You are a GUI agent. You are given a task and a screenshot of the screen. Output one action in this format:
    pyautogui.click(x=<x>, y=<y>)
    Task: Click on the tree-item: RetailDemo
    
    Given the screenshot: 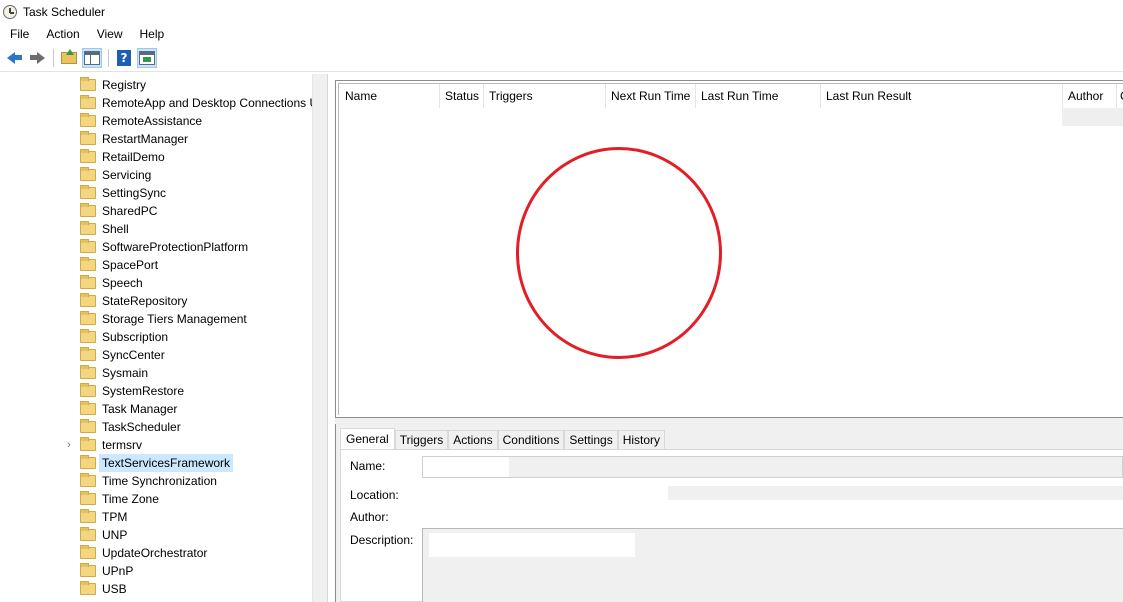 What is the action you would take?
    pyautogui.click(x=156, y=157)
    